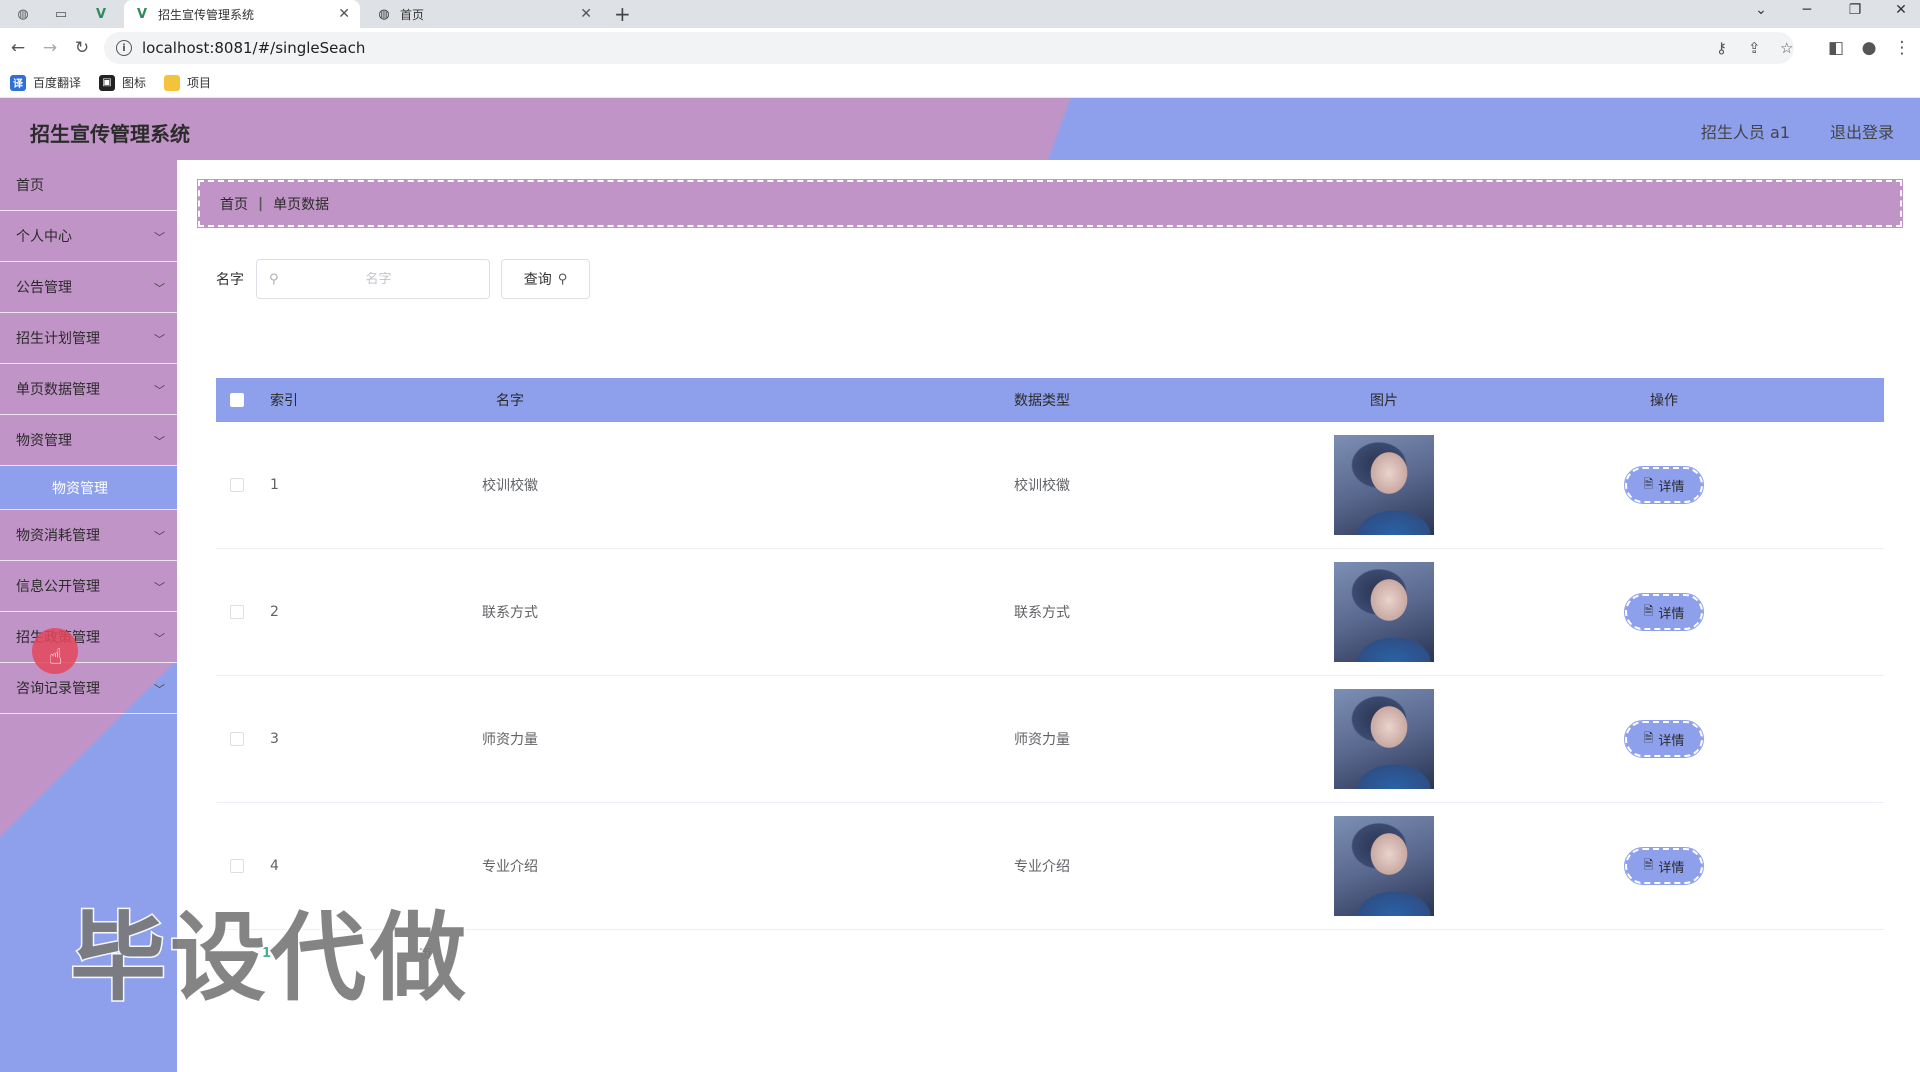 Image resolution: width=1920 pixels, height=1072 pixels. What do you see at coordinates (1050, 612) in the screenshot?
I see `table-row: 2 联系方式 联系方式 🗎 详情` at bounding box center [1050, 612].